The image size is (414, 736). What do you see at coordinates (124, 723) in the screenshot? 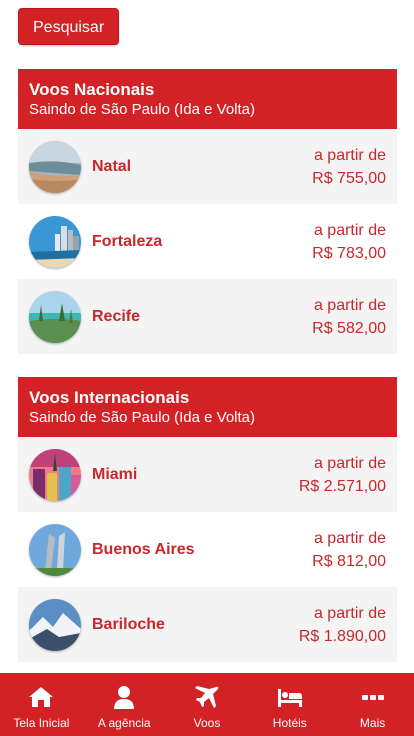
I see `nav-label: A agência` at bounding box center [124, 723].